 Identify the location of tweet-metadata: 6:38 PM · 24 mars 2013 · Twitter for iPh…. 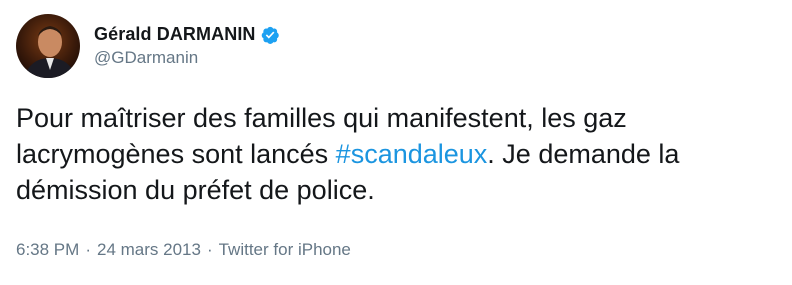
(183, 250).